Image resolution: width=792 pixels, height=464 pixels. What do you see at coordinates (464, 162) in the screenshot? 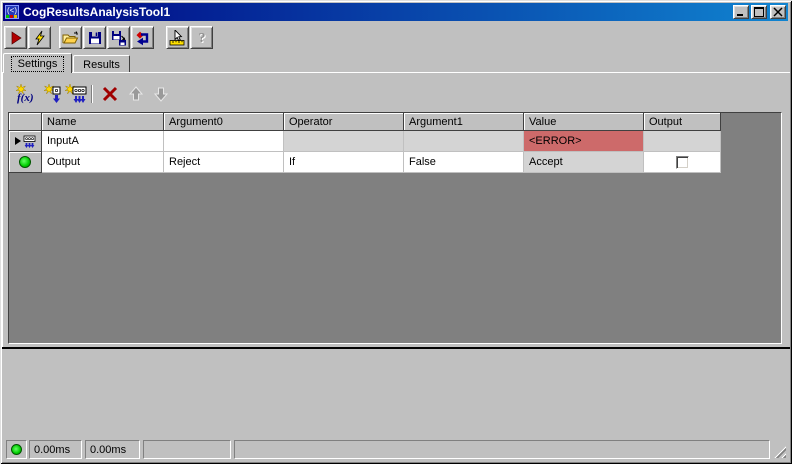
I see `cell-argument1: False` at bounding box center [464, 162].